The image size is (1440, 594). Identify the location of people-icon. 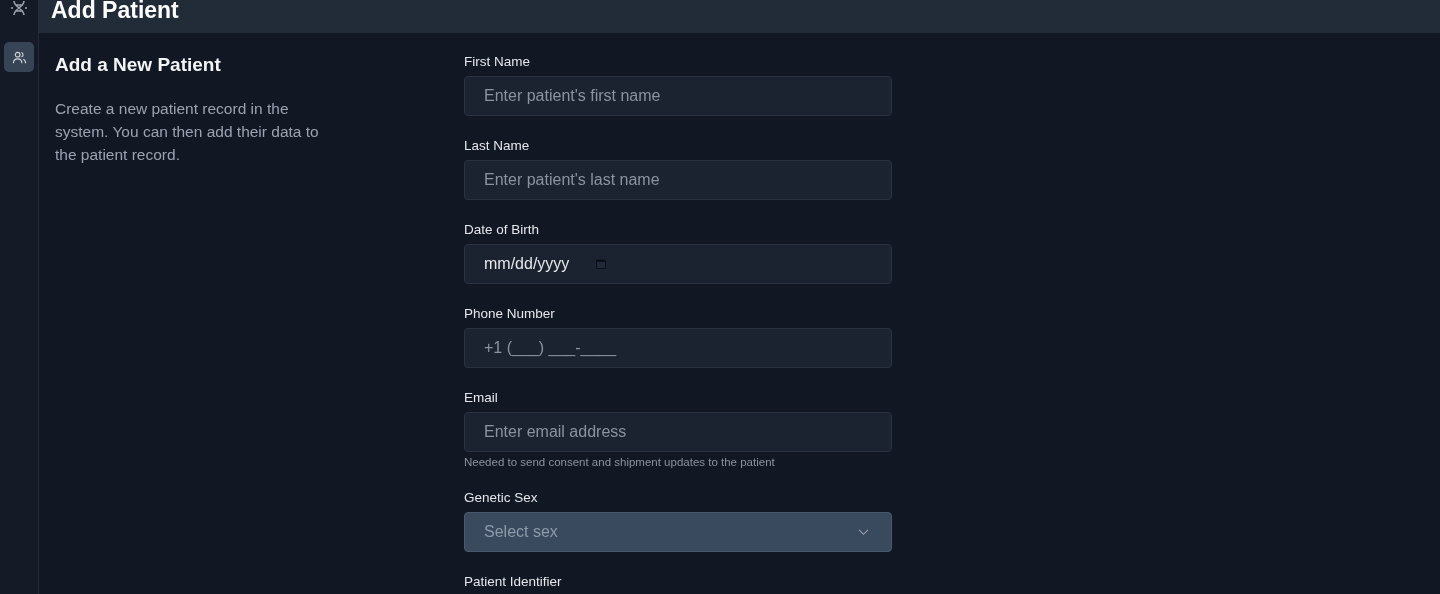
(19, 57).